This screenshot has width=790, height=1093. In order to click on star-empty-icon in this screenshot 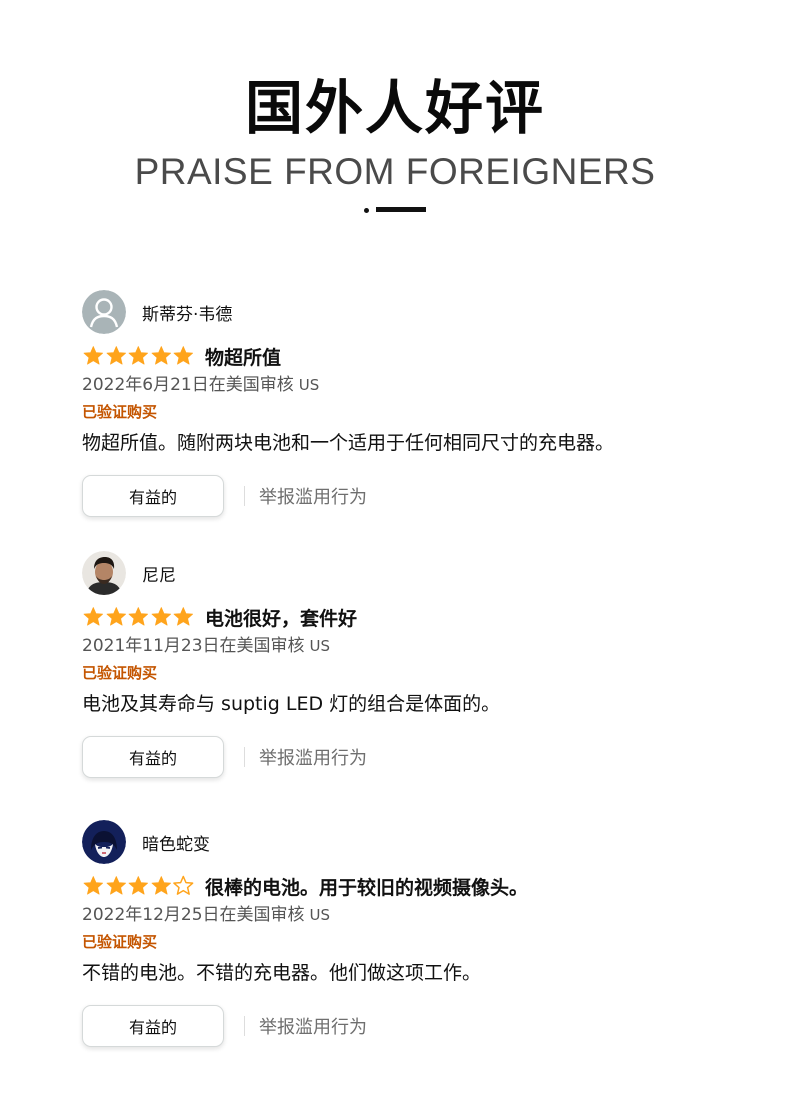, I will do `click(183, 885)`.